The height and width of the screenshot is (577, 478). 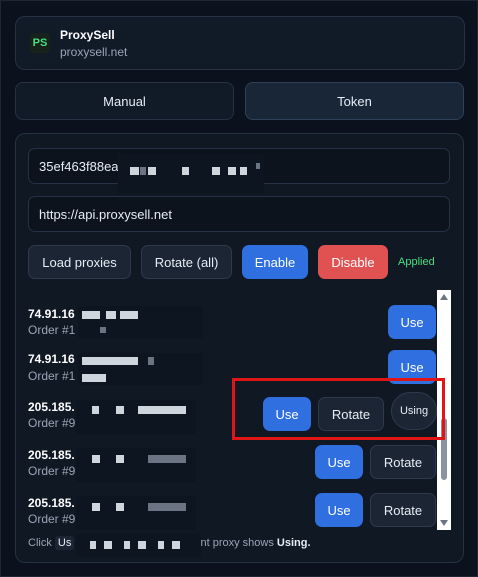 What do you see at coordinates (353, 262) in the screenshot?
I see `disable-button: Disable` at bounding box center [353, 262].